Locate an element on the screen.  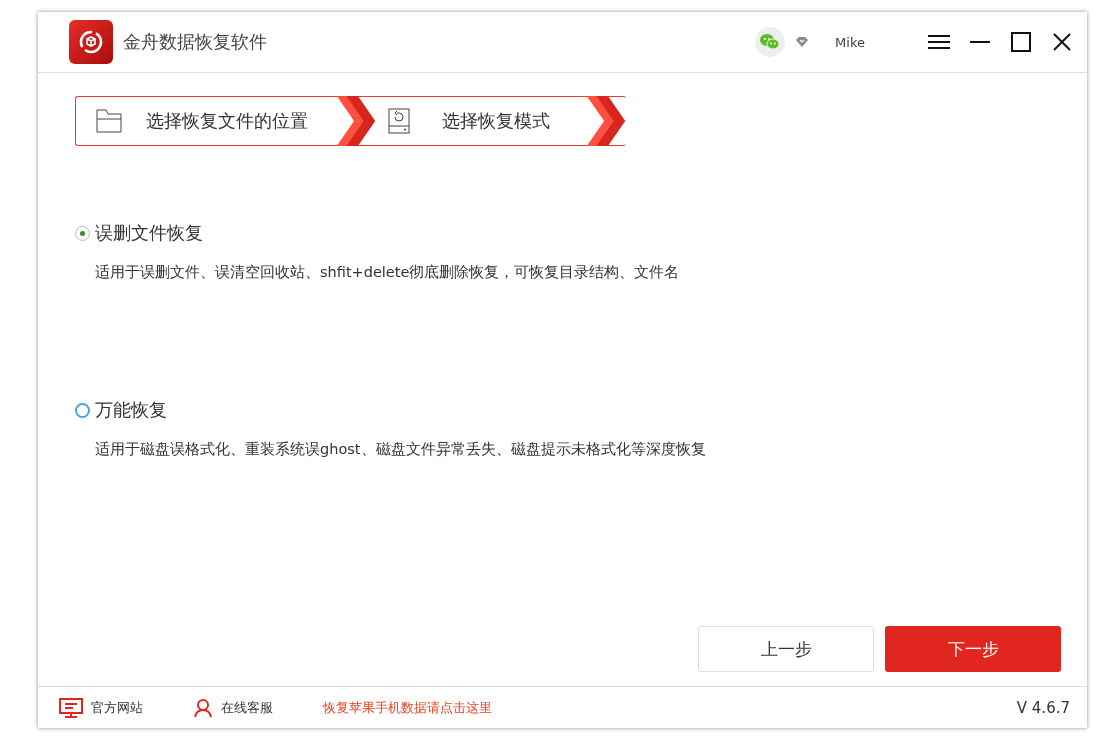
next-button: 下一步 is located at coordinates (973, 649).